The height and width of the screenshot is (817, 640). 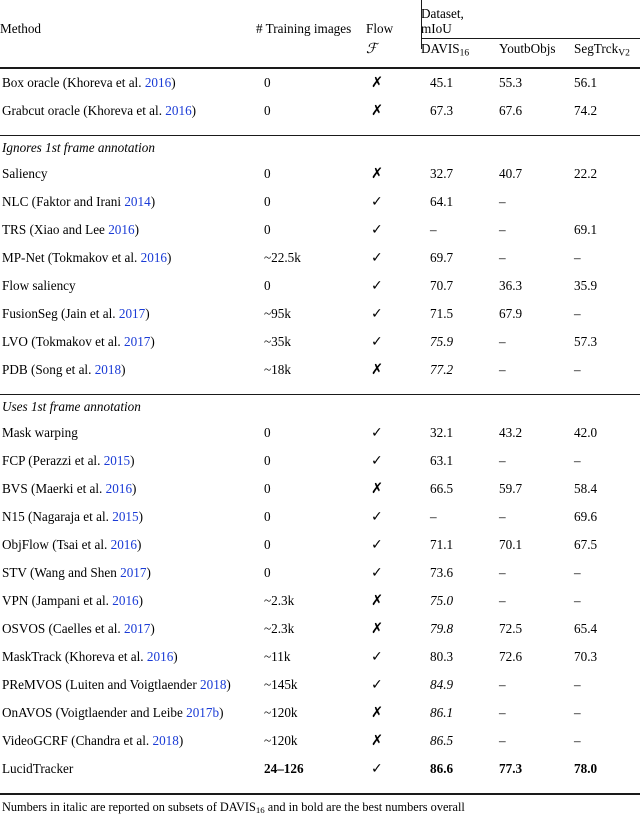 I want to click on cell-method-name: Mask warping, so click(x=128, y=439).